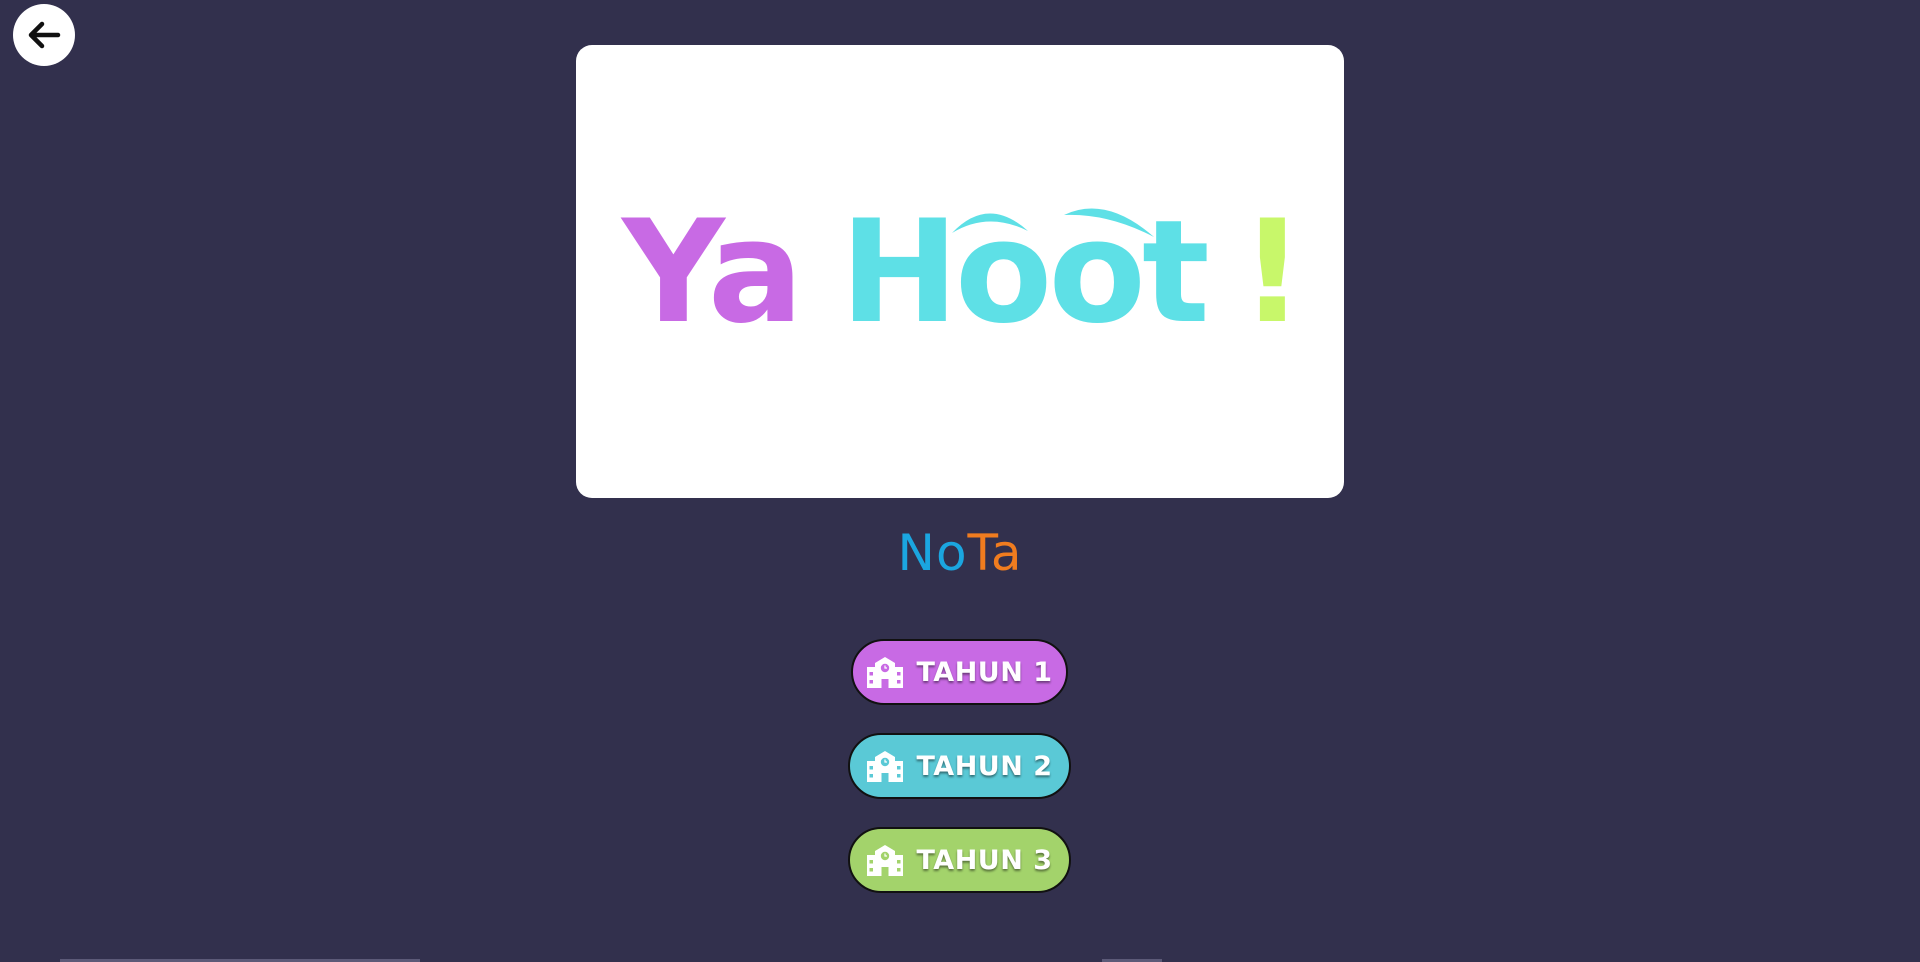 The height and width of the screenshot is (962, 1920). What do you see at coordinates (932, 553) in the screenshot?
I see `brand-name-part1: No` at bounding box center [932, 553].